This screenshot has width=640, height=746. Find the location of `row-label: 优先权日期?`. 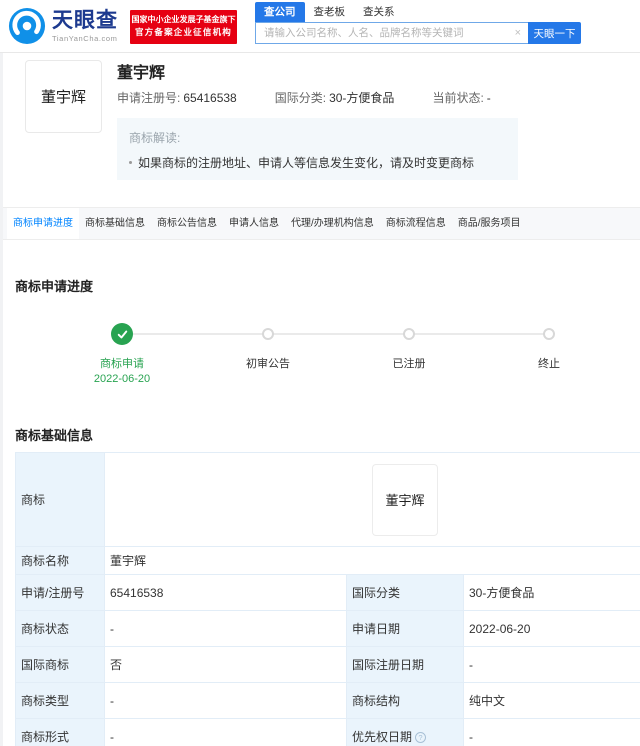

row-label: 优先权日期? is located at coordinates (405, 732).